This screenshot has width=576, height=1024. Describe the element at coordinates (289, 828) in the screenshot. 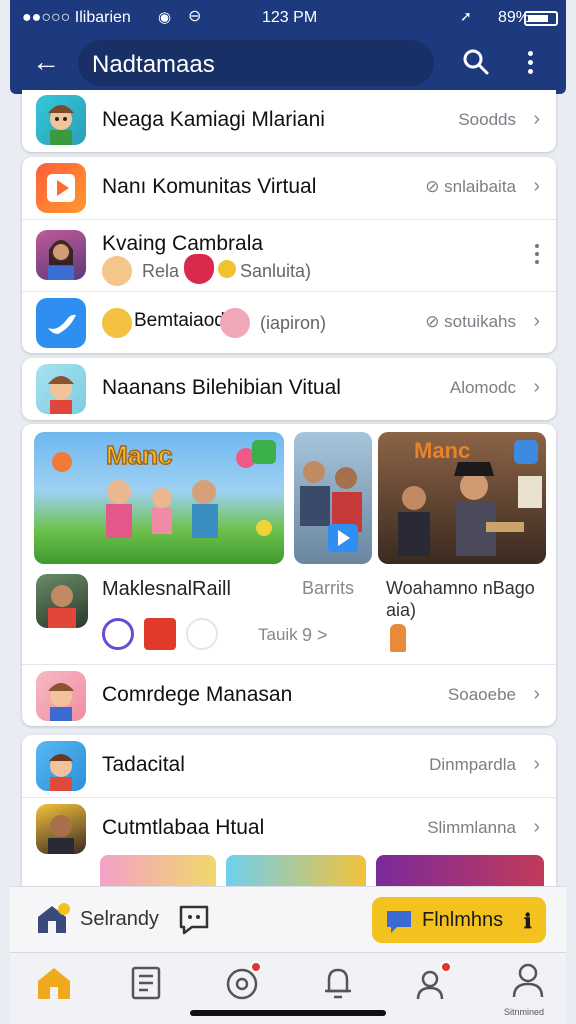

I see `list-item: Cutmtlabaa Htual Slimmlanna ›` at that location.